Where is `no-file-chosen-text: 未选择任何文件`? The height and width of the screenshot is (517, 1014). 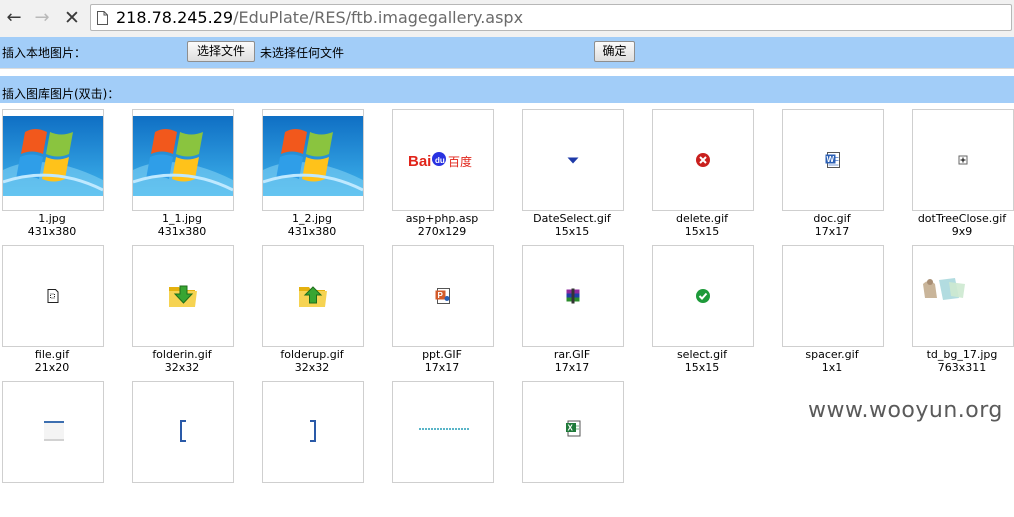
no-file-chosen-text: 未选择任何文件 is located at coordinates (302, 53).